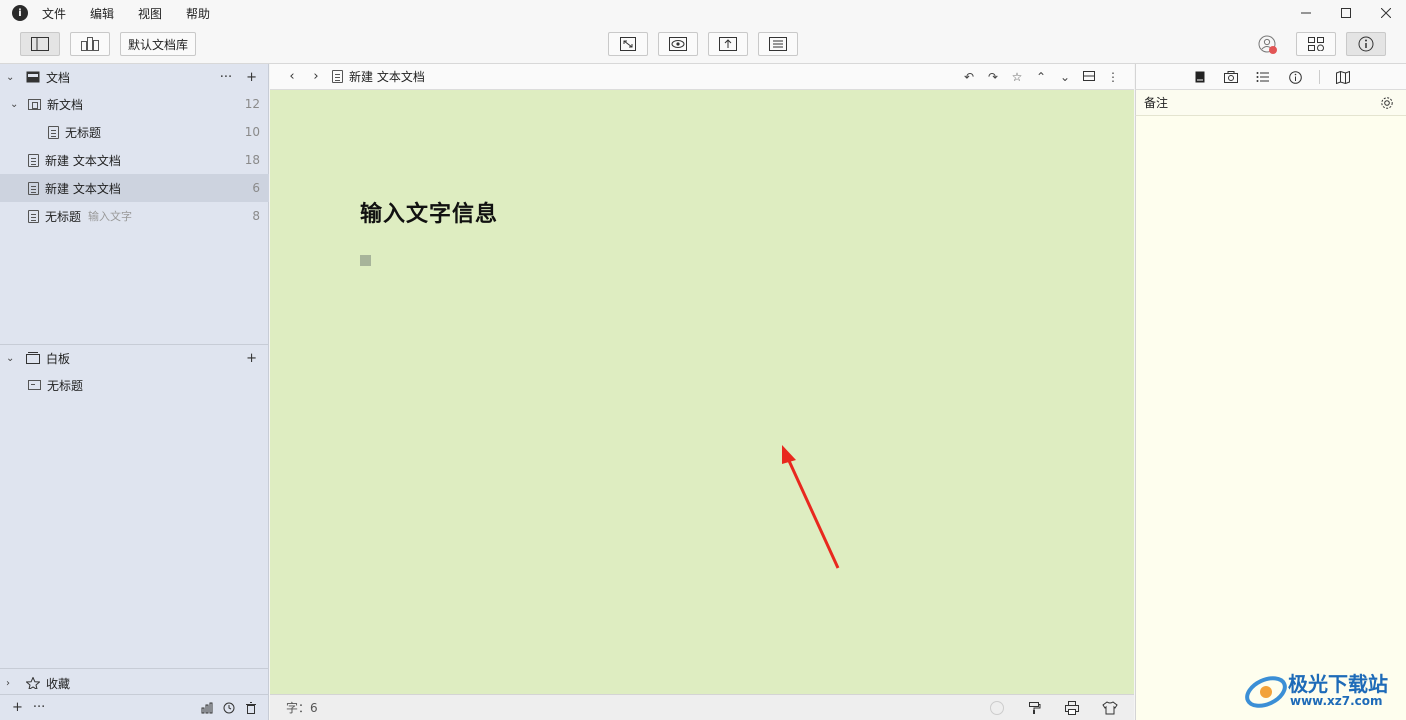 The image size is (1406, 720). I want to click on favorites-section-header: › 收藏, so click(134, 683).